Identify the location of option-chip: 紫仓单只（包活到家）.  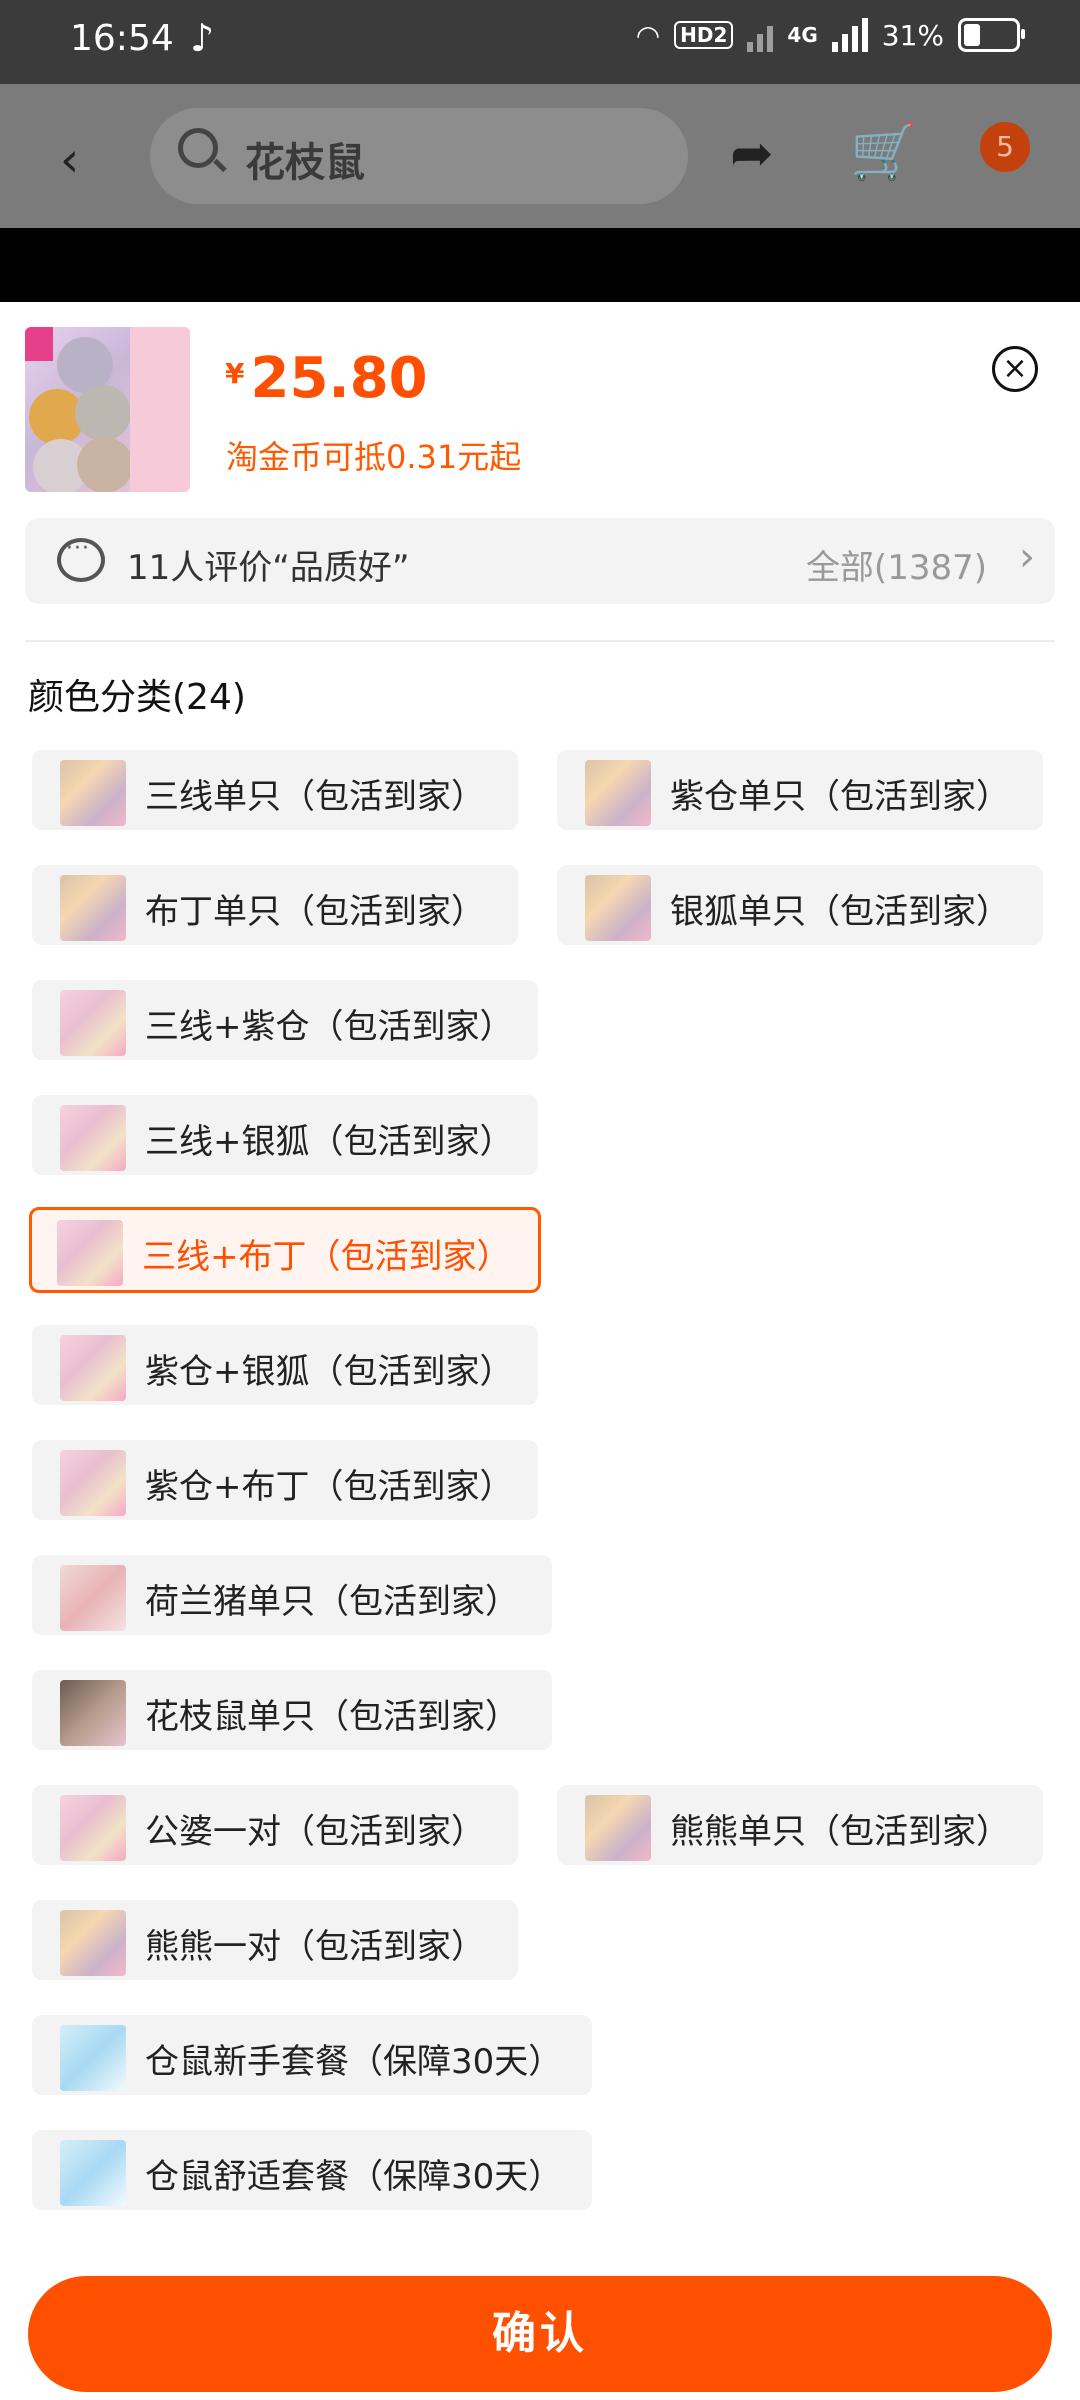
(800, 790).